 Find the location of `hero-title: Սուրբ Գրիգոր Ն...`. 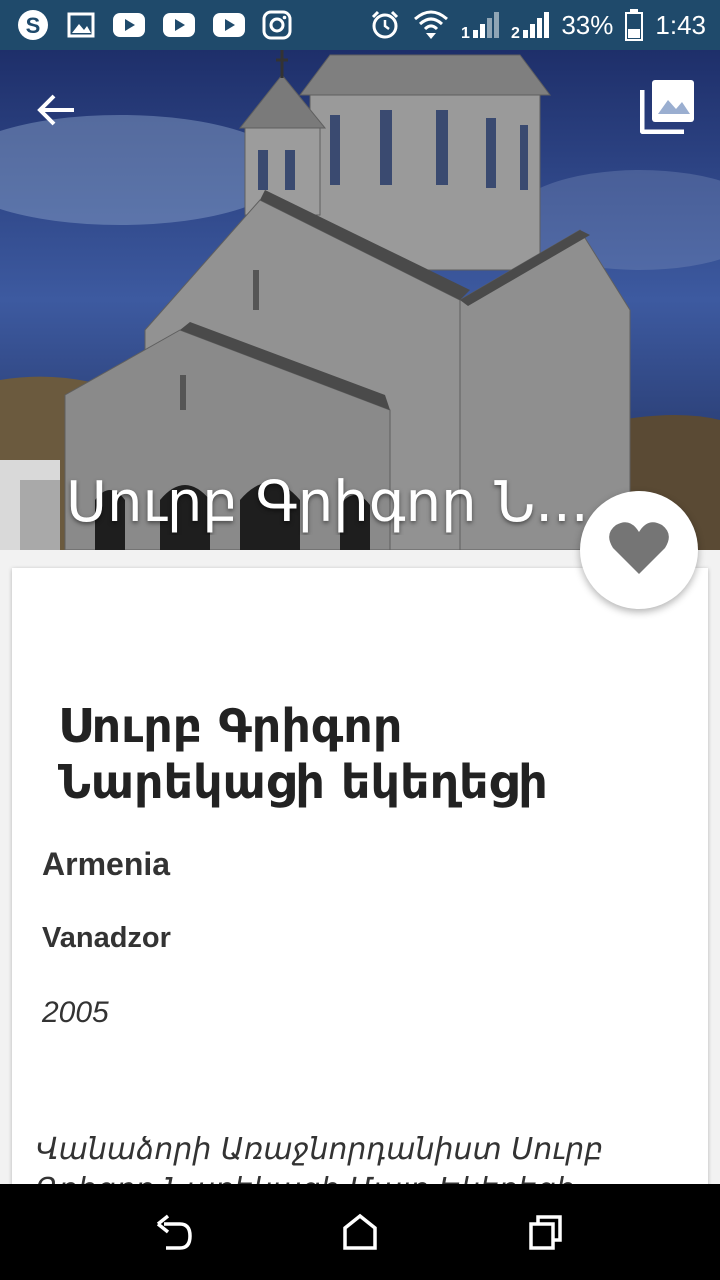

hero-title: Սուրբ Գրիգոր Ն... is located at coordinates (327, 502).